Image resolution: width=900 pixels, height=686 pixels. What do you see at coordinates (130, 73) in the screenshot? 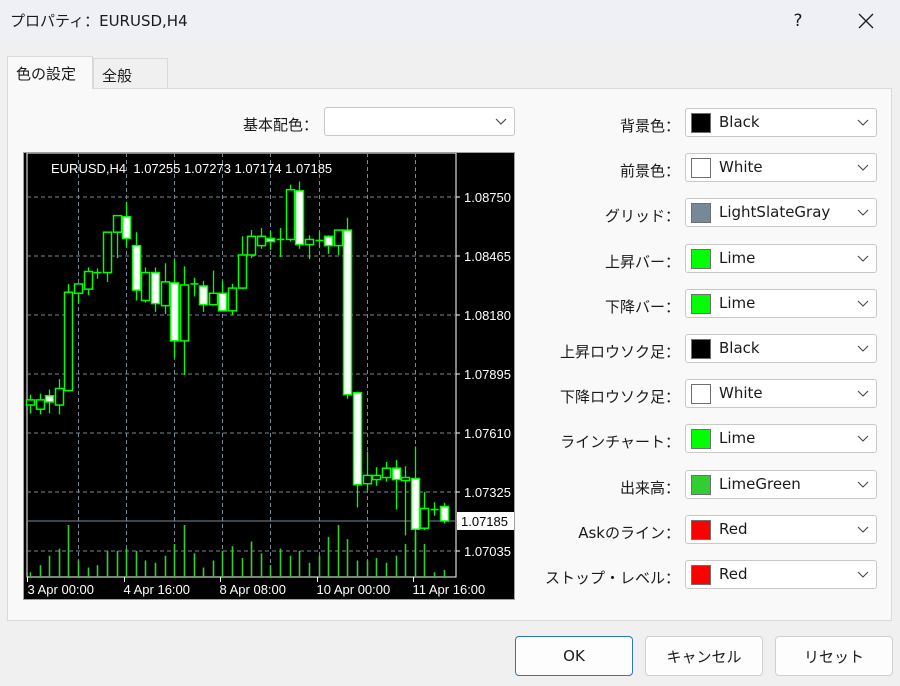
I see `tab-general: 全般` at bounding box center [130, 73].